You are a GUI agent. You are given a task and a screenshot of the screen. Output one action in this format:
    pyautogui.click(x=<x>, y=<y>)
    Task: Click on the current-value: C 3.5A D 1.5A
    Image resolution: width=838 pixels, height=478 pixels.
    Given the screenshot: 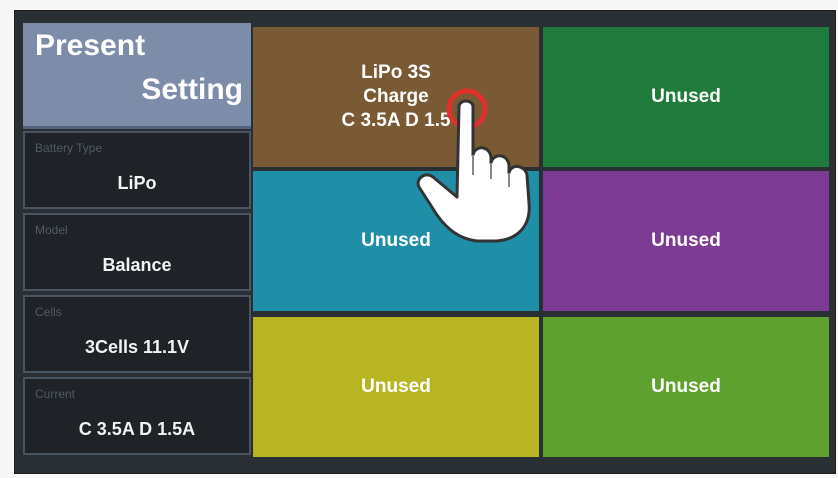 What is the action you would take?
    pyautogui.click(x=137, y=429)
    